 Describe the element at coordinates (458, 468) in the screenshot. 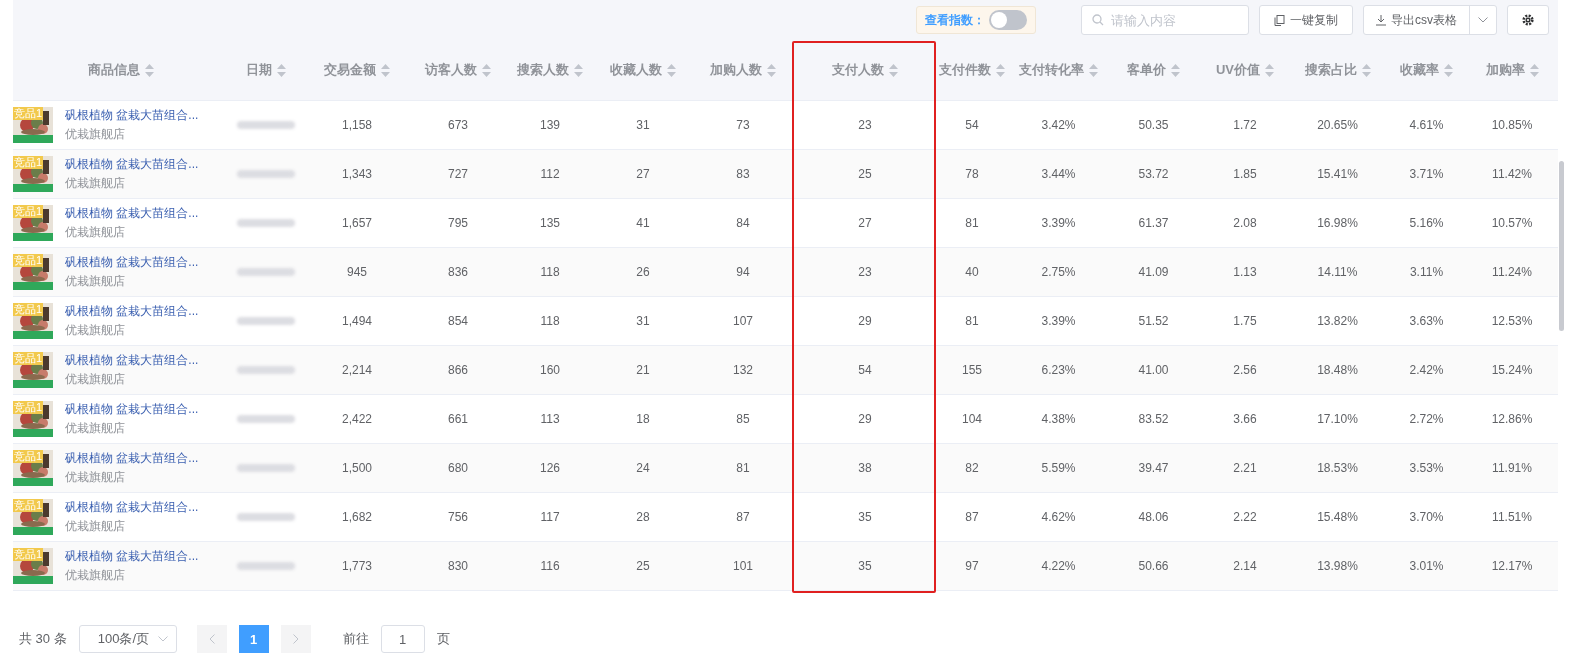

I see `table-cell: 680` at that location.